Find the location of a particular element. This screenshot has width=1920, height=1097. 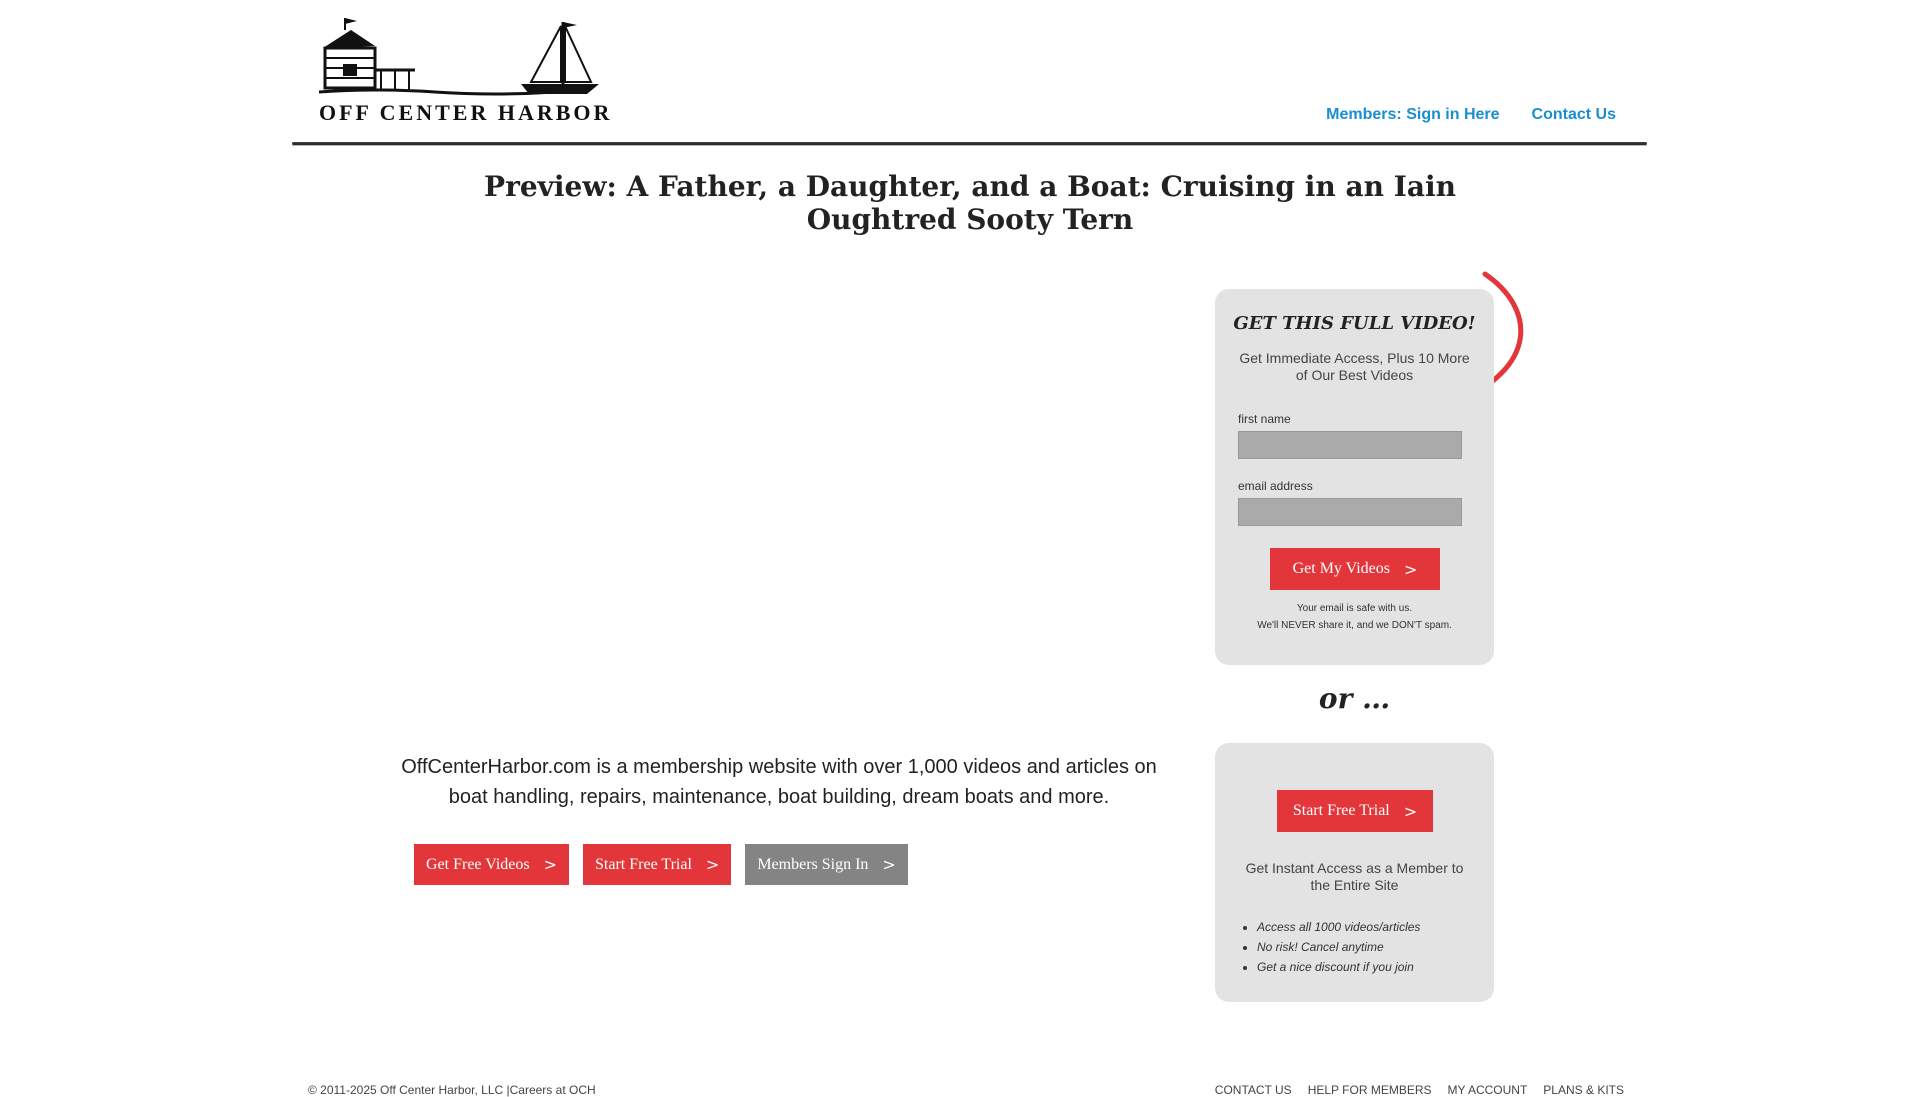

footer-plans-kits-link: PLANS & KITS is located at coordinates (1583, 1090).